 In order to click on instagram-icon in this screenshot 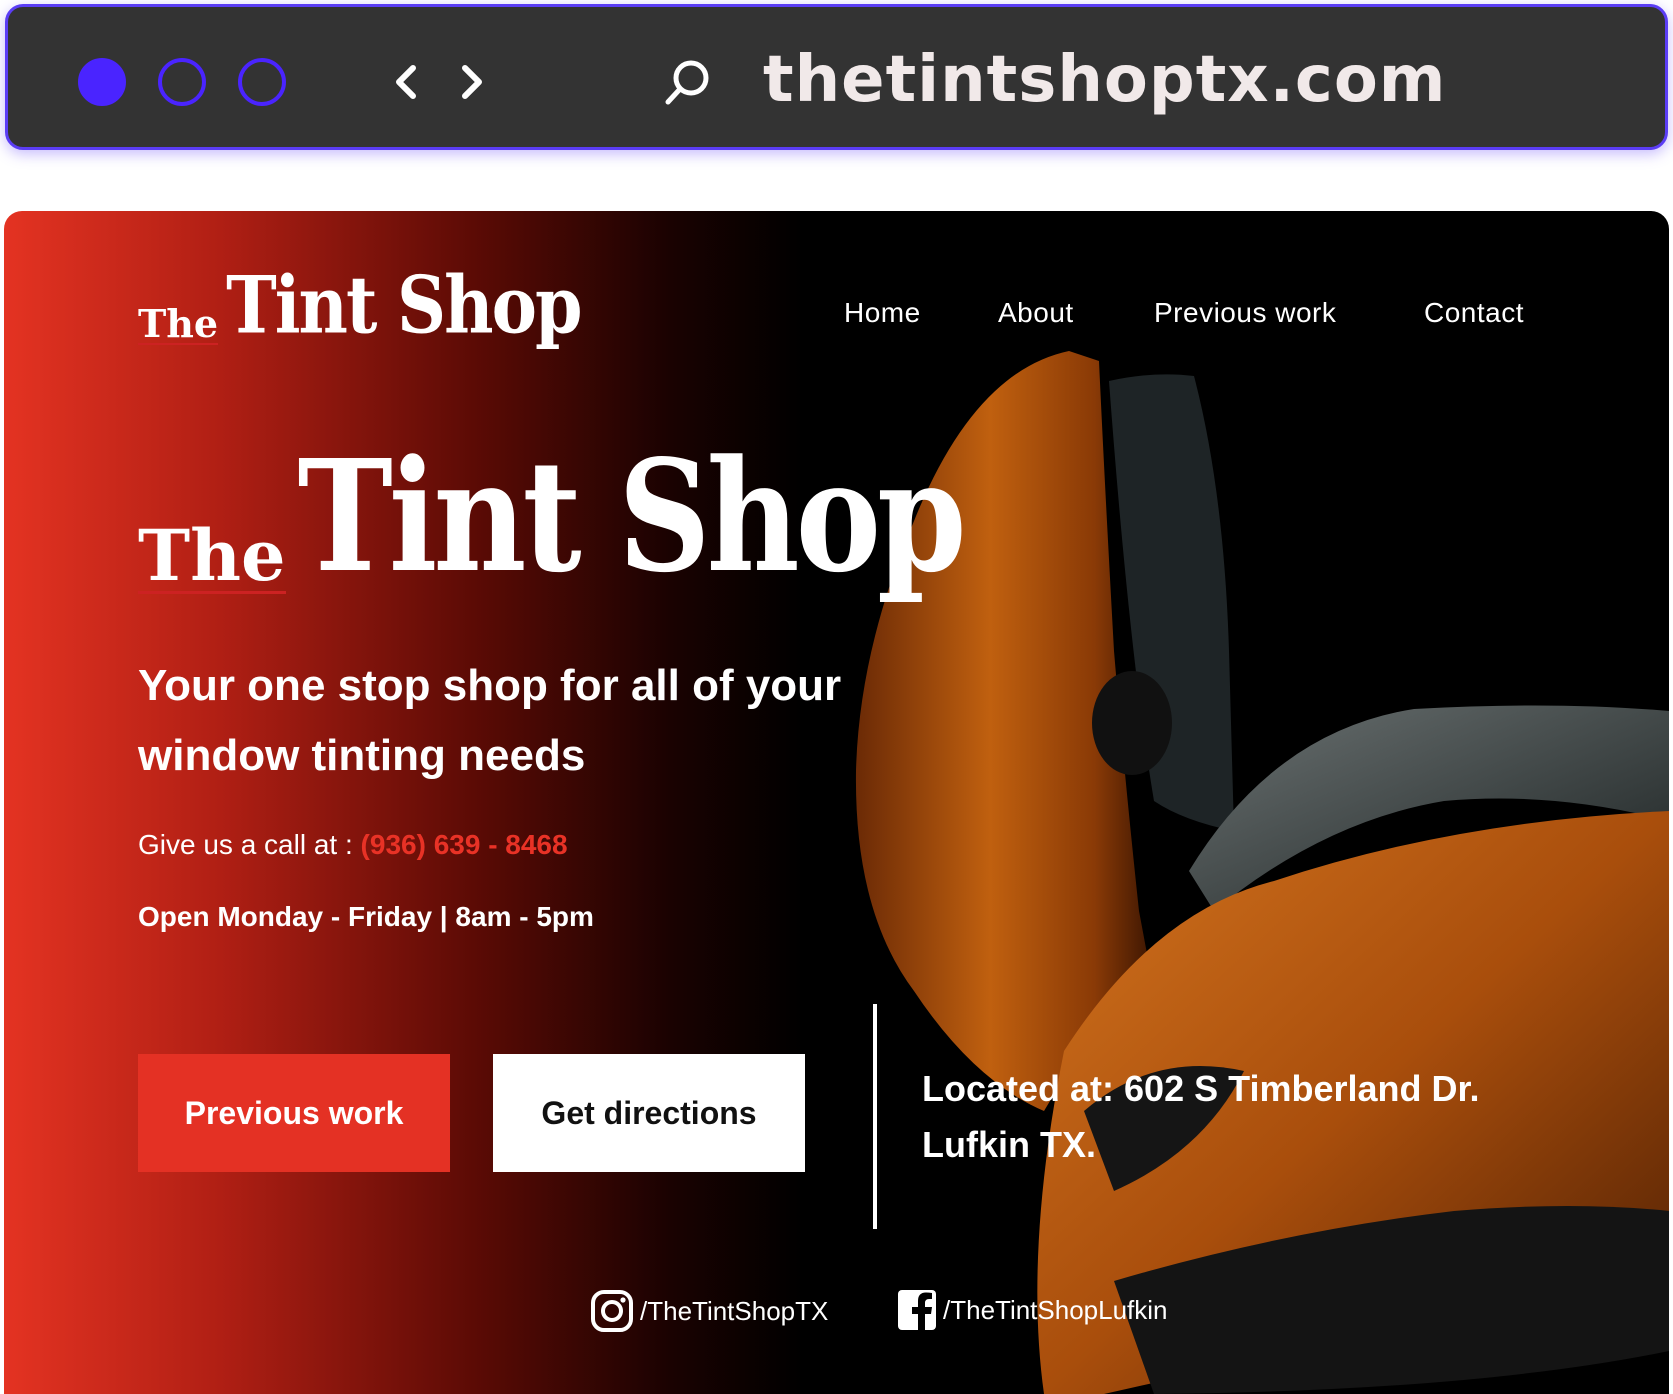, I will do `click(612, 1311)`.